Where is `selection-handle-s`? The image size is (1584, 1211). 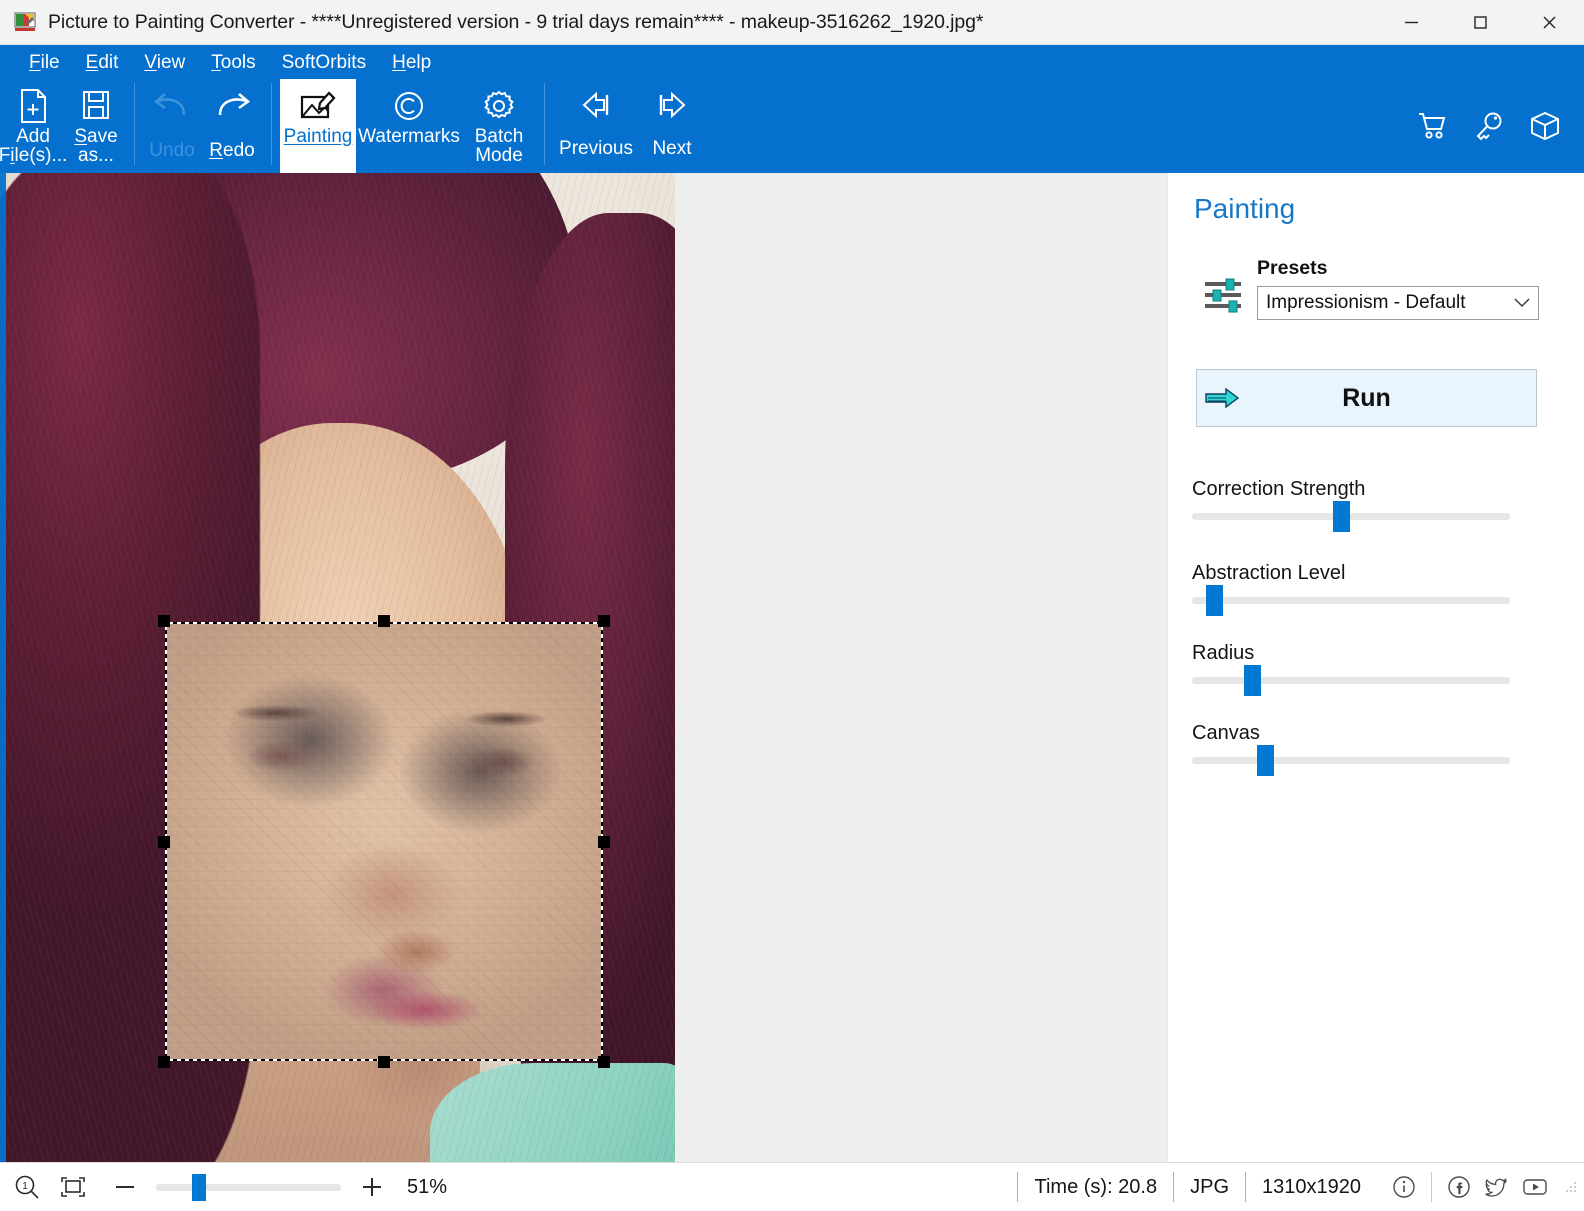 selection-handle-s is located at coordinates (384, 1062).